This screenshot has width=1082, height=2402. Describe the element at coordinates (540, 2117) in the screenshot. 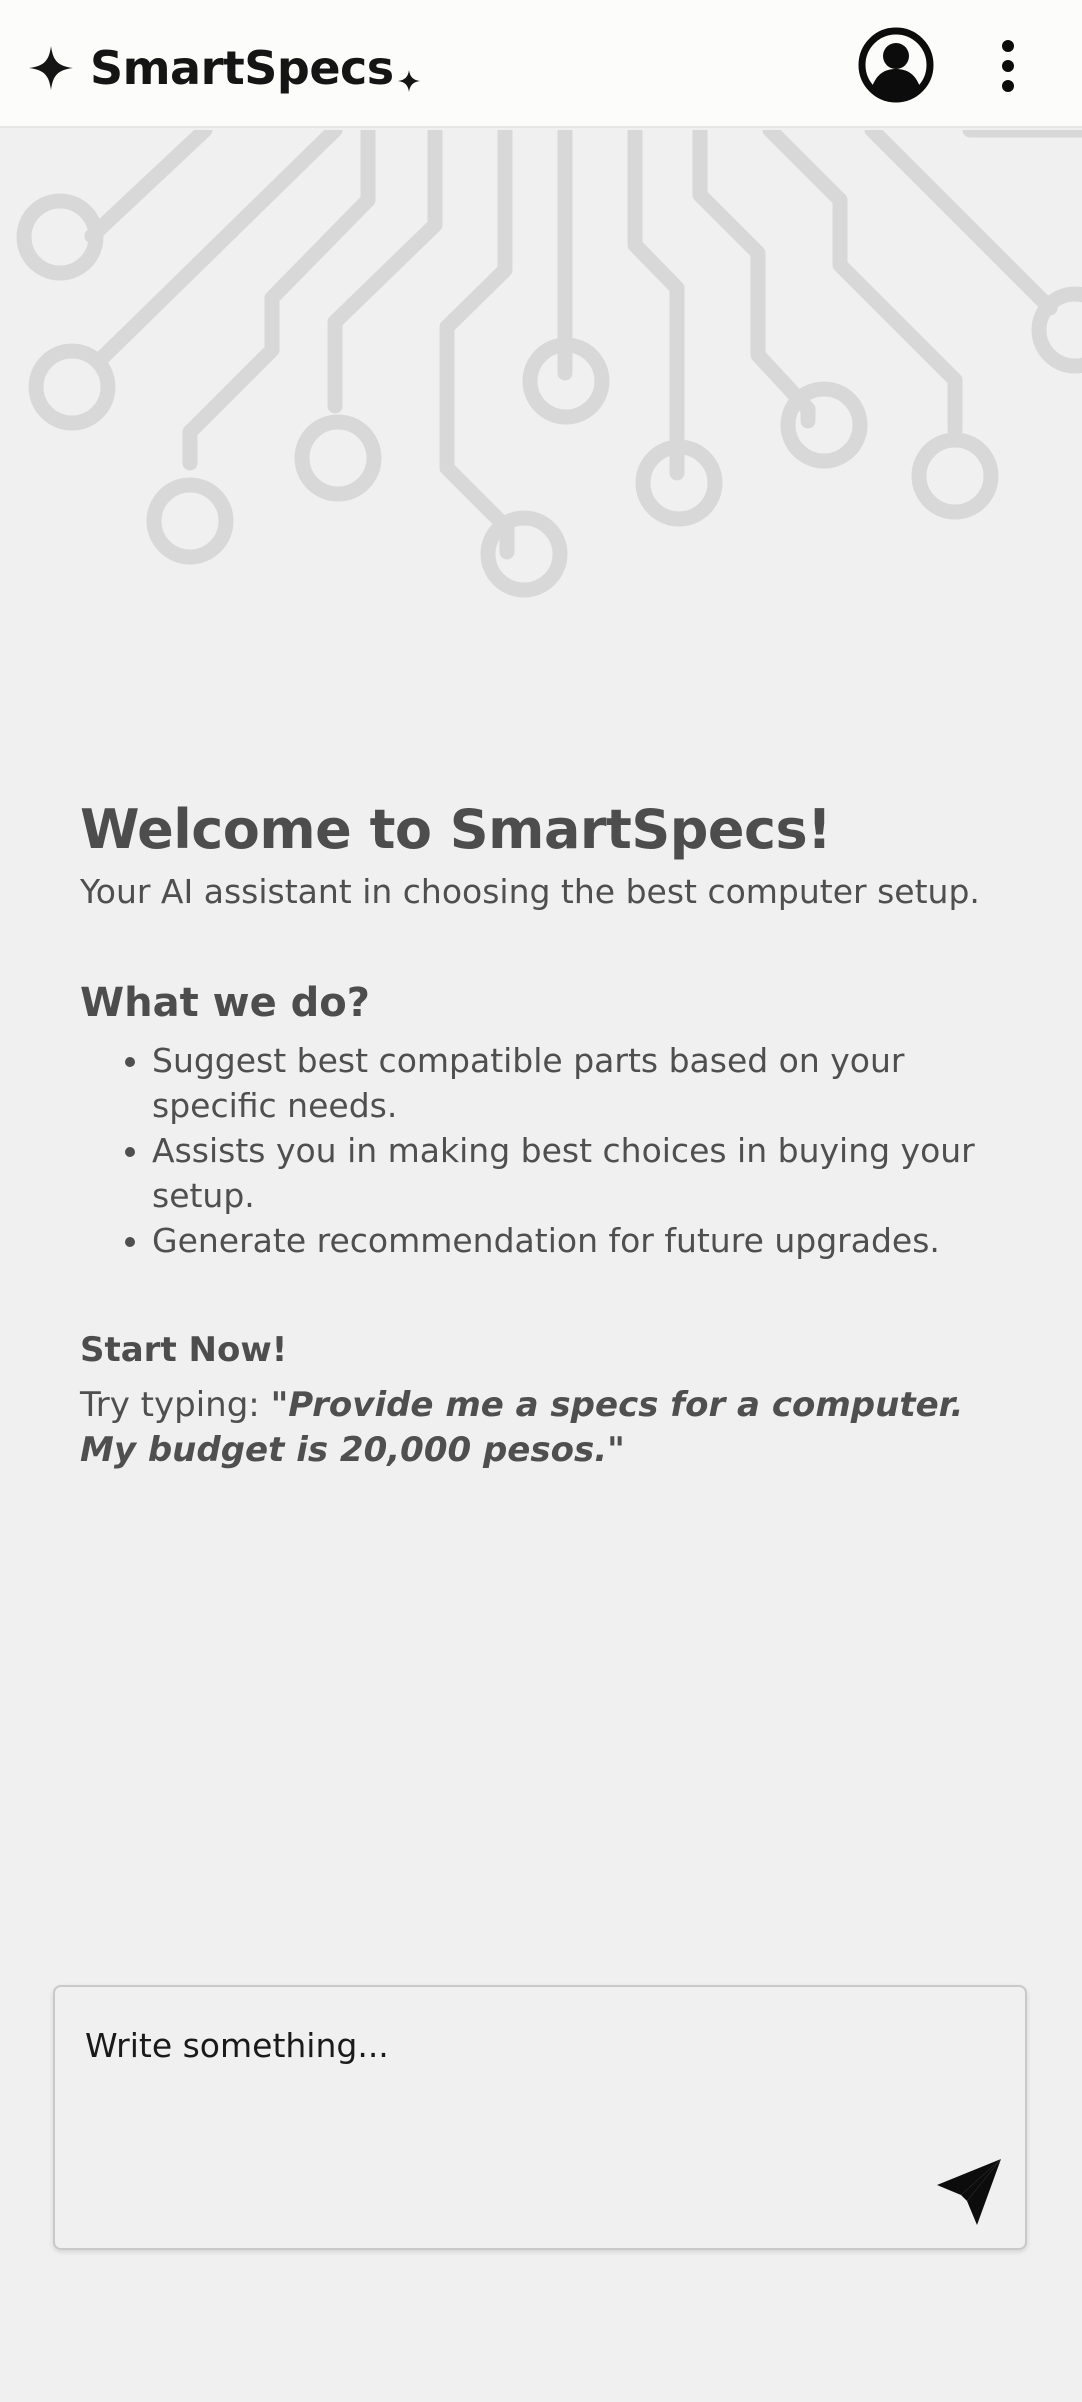

I see `message-composer` at that location.